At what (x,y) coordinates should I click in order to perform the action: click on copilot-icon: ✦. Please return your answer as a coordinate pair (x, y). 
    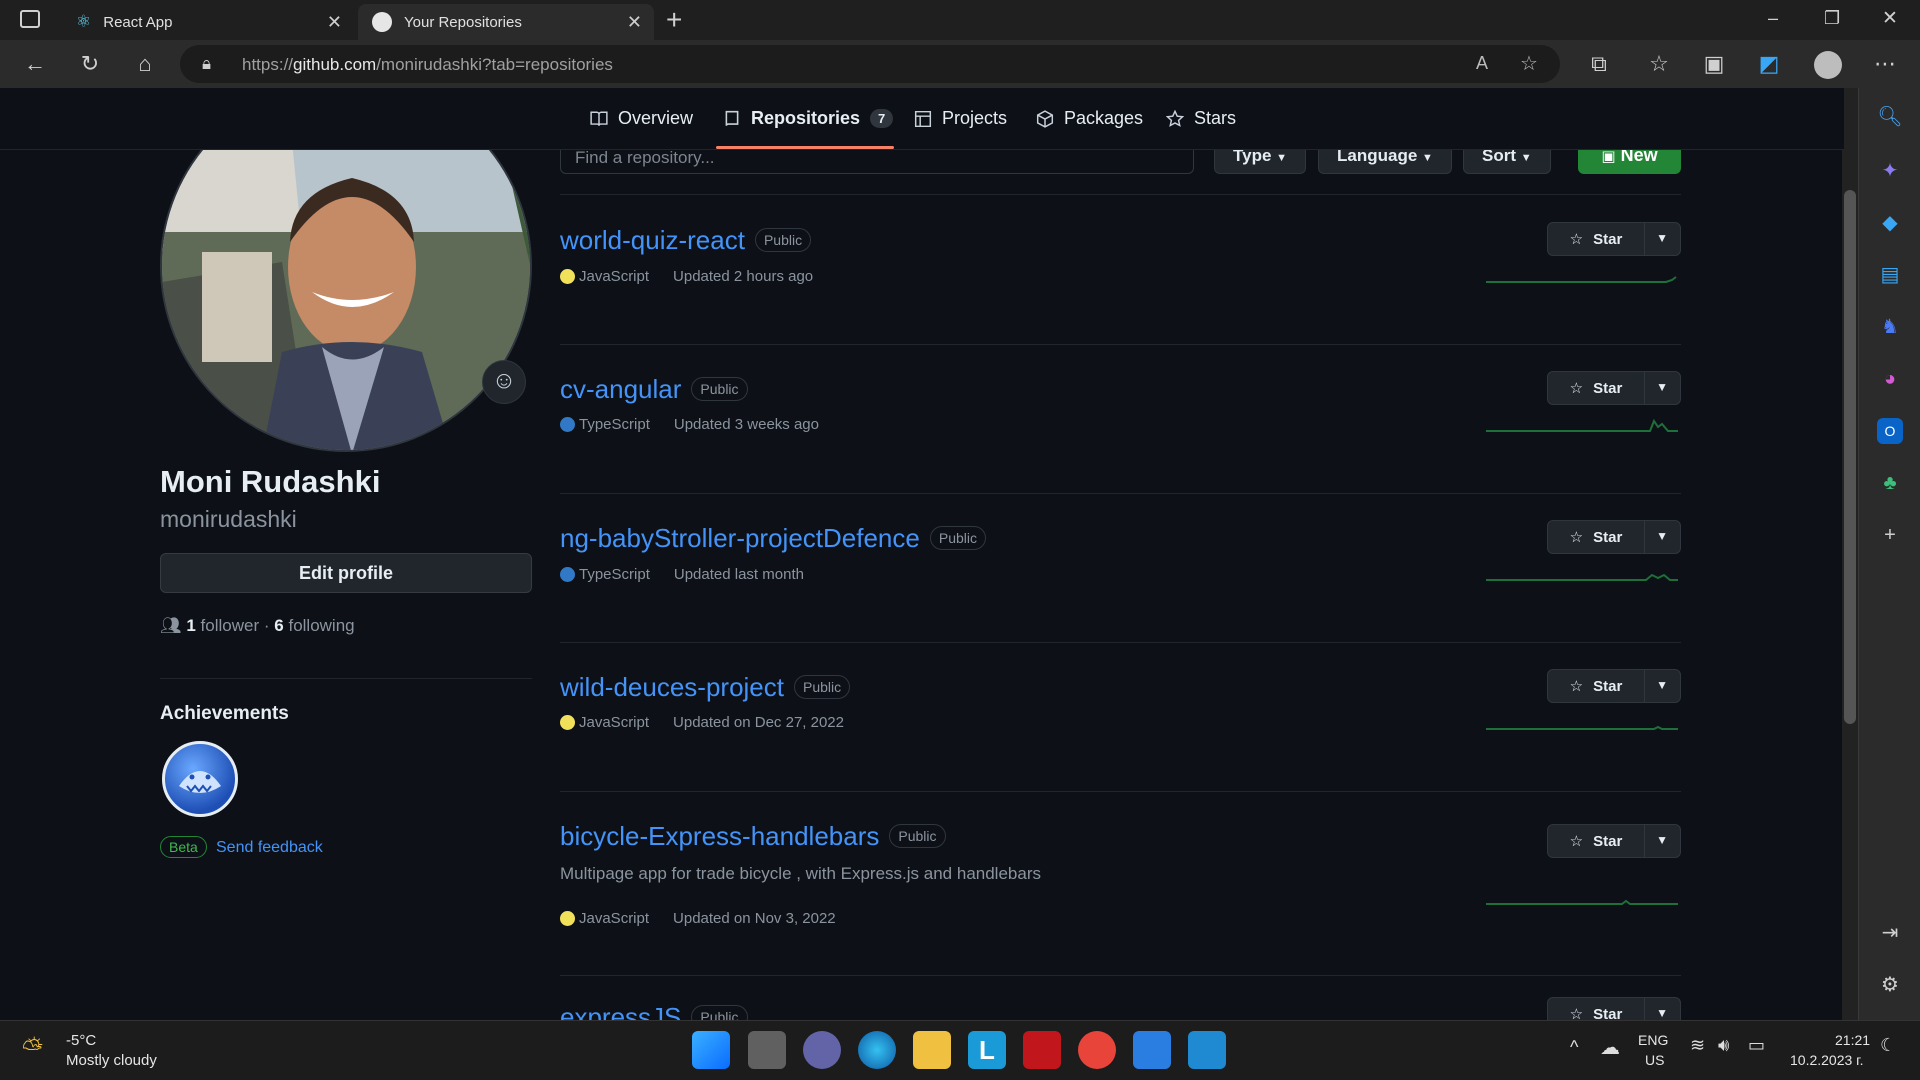
    Looking at the image, I should click on (1890, 171).